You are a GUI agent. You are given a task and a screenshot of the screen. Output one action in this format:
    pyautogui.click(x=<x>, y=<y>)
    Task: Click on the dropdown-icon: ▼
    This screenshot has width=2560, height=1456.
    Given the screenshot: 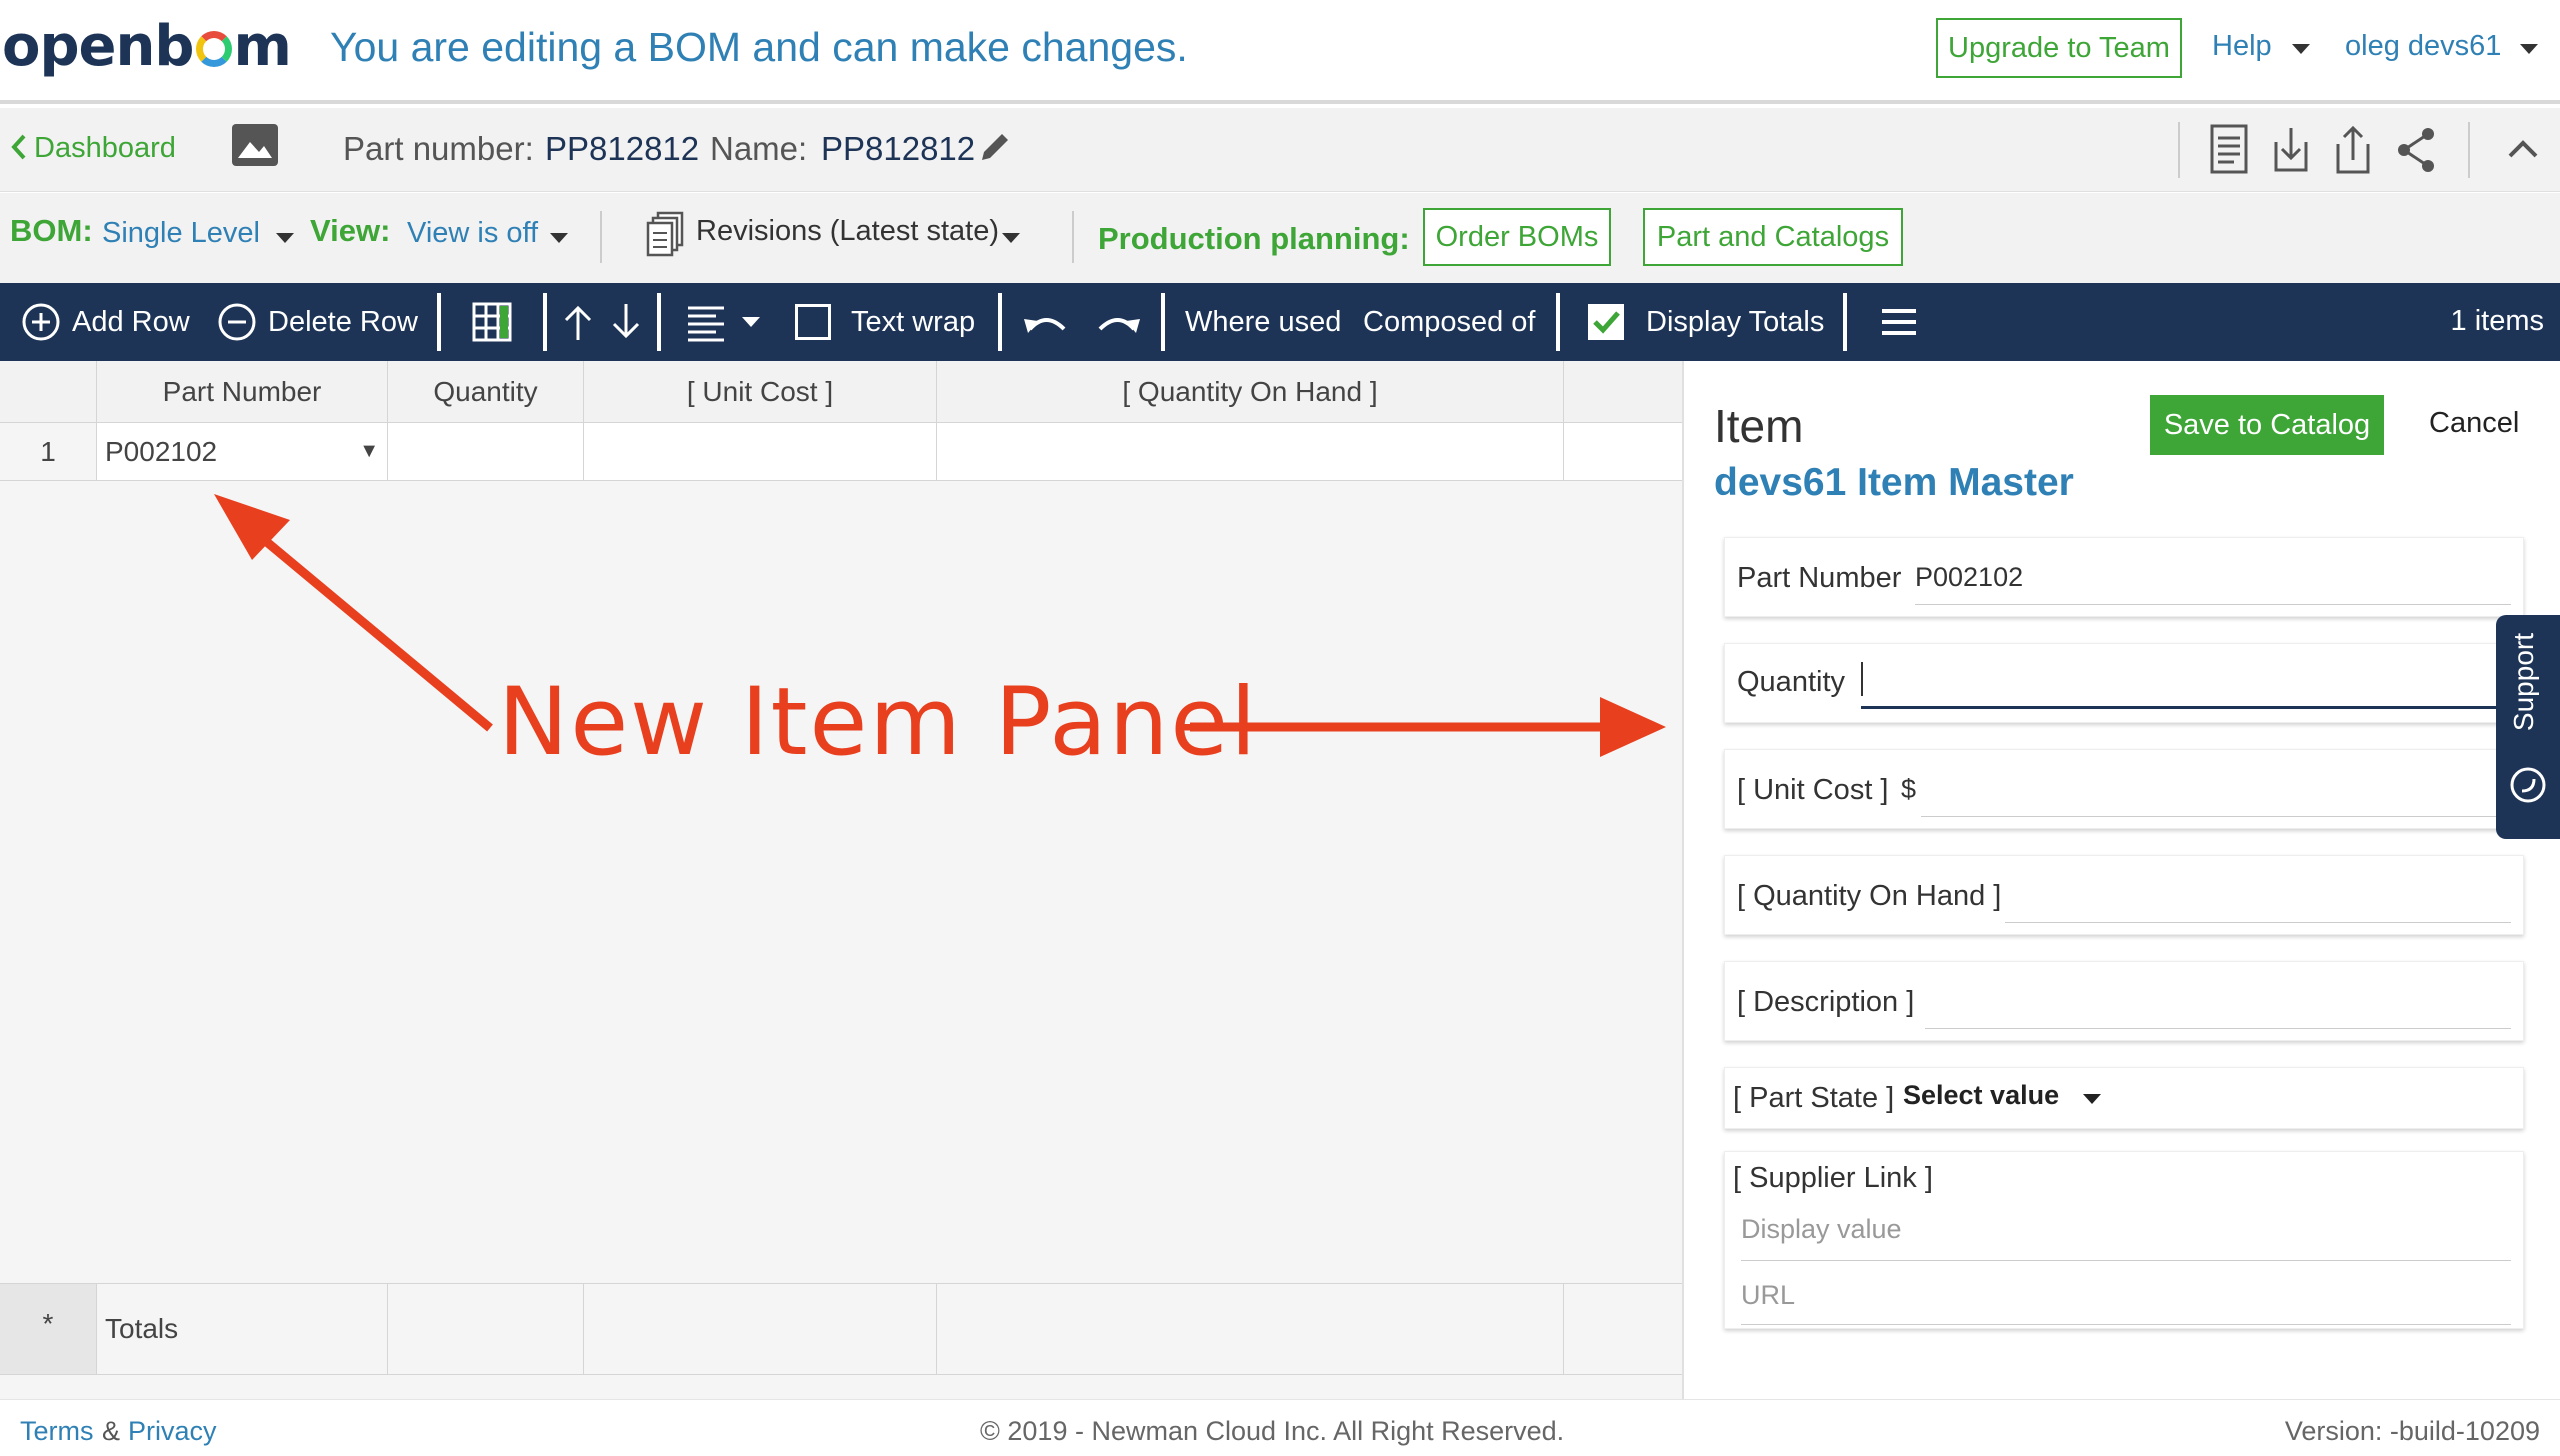 What is the action you would take?
    pyautogui.click(x=369, y=451)
    